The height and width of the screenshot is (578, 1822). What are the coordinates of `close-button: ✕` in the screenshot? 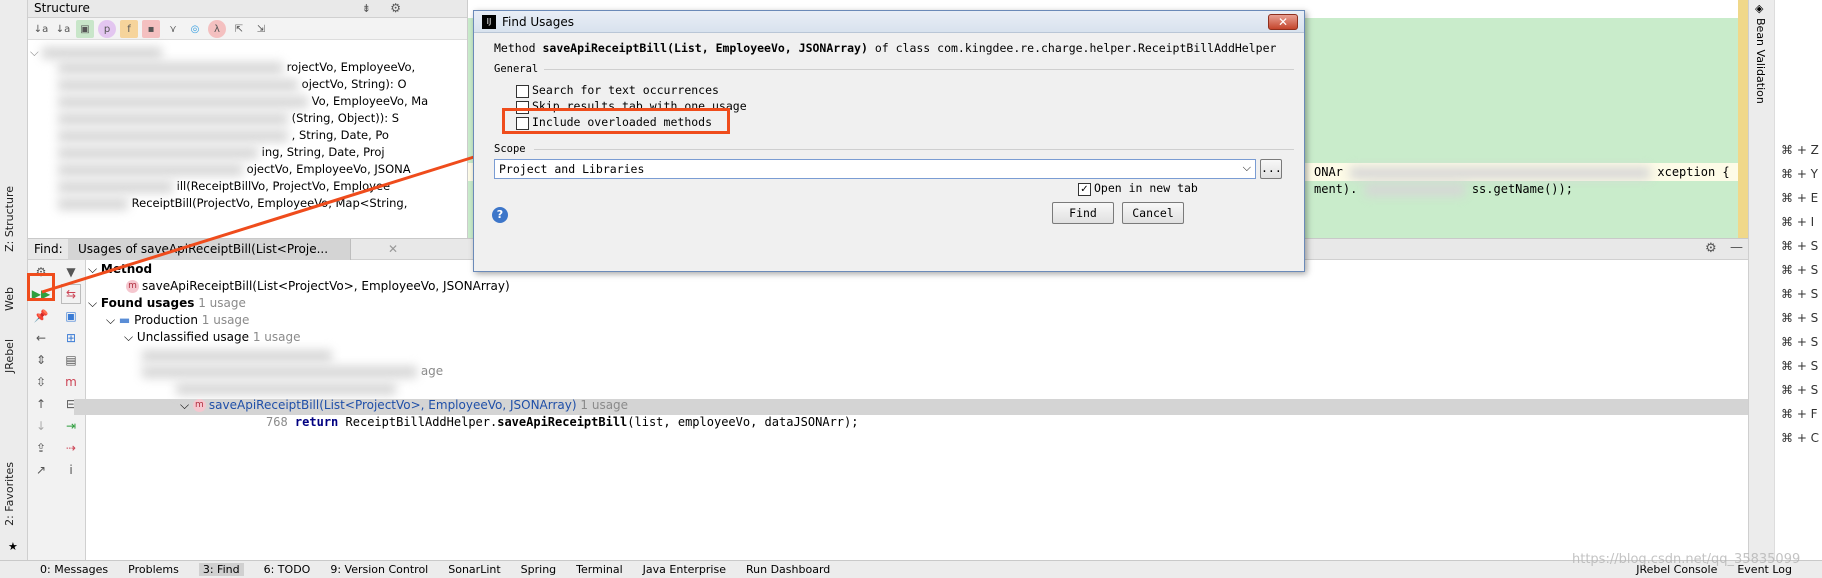 It's located at (1283, 22).